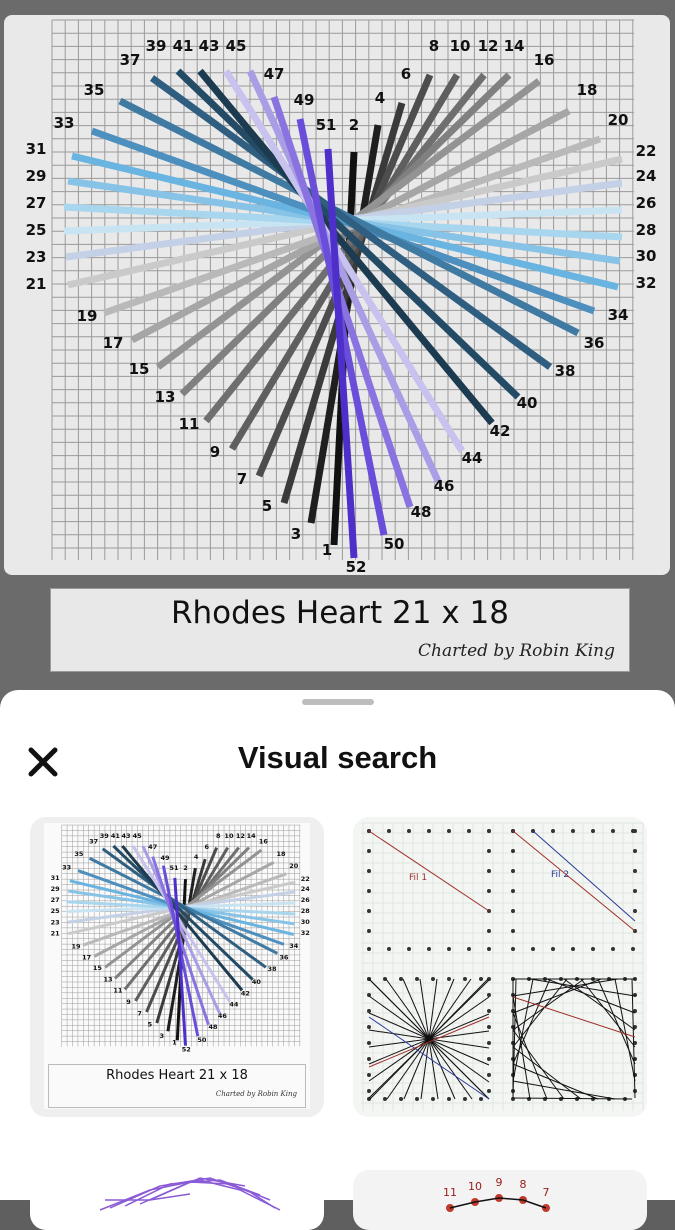 The image size is (675, 1230). I want to click on hole-label-50: 50, so click(202, 1040).